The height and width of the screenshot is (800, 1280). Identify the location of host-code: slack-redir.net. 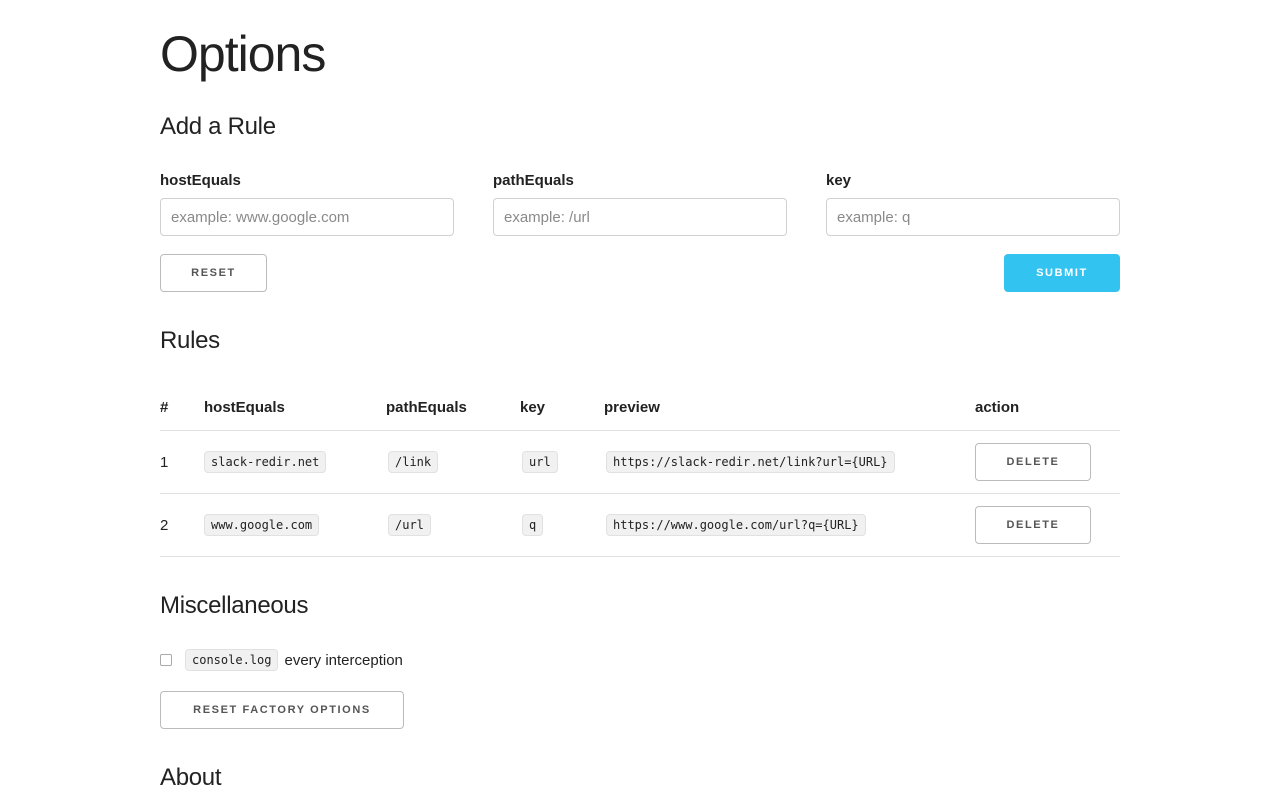
(265, 462).